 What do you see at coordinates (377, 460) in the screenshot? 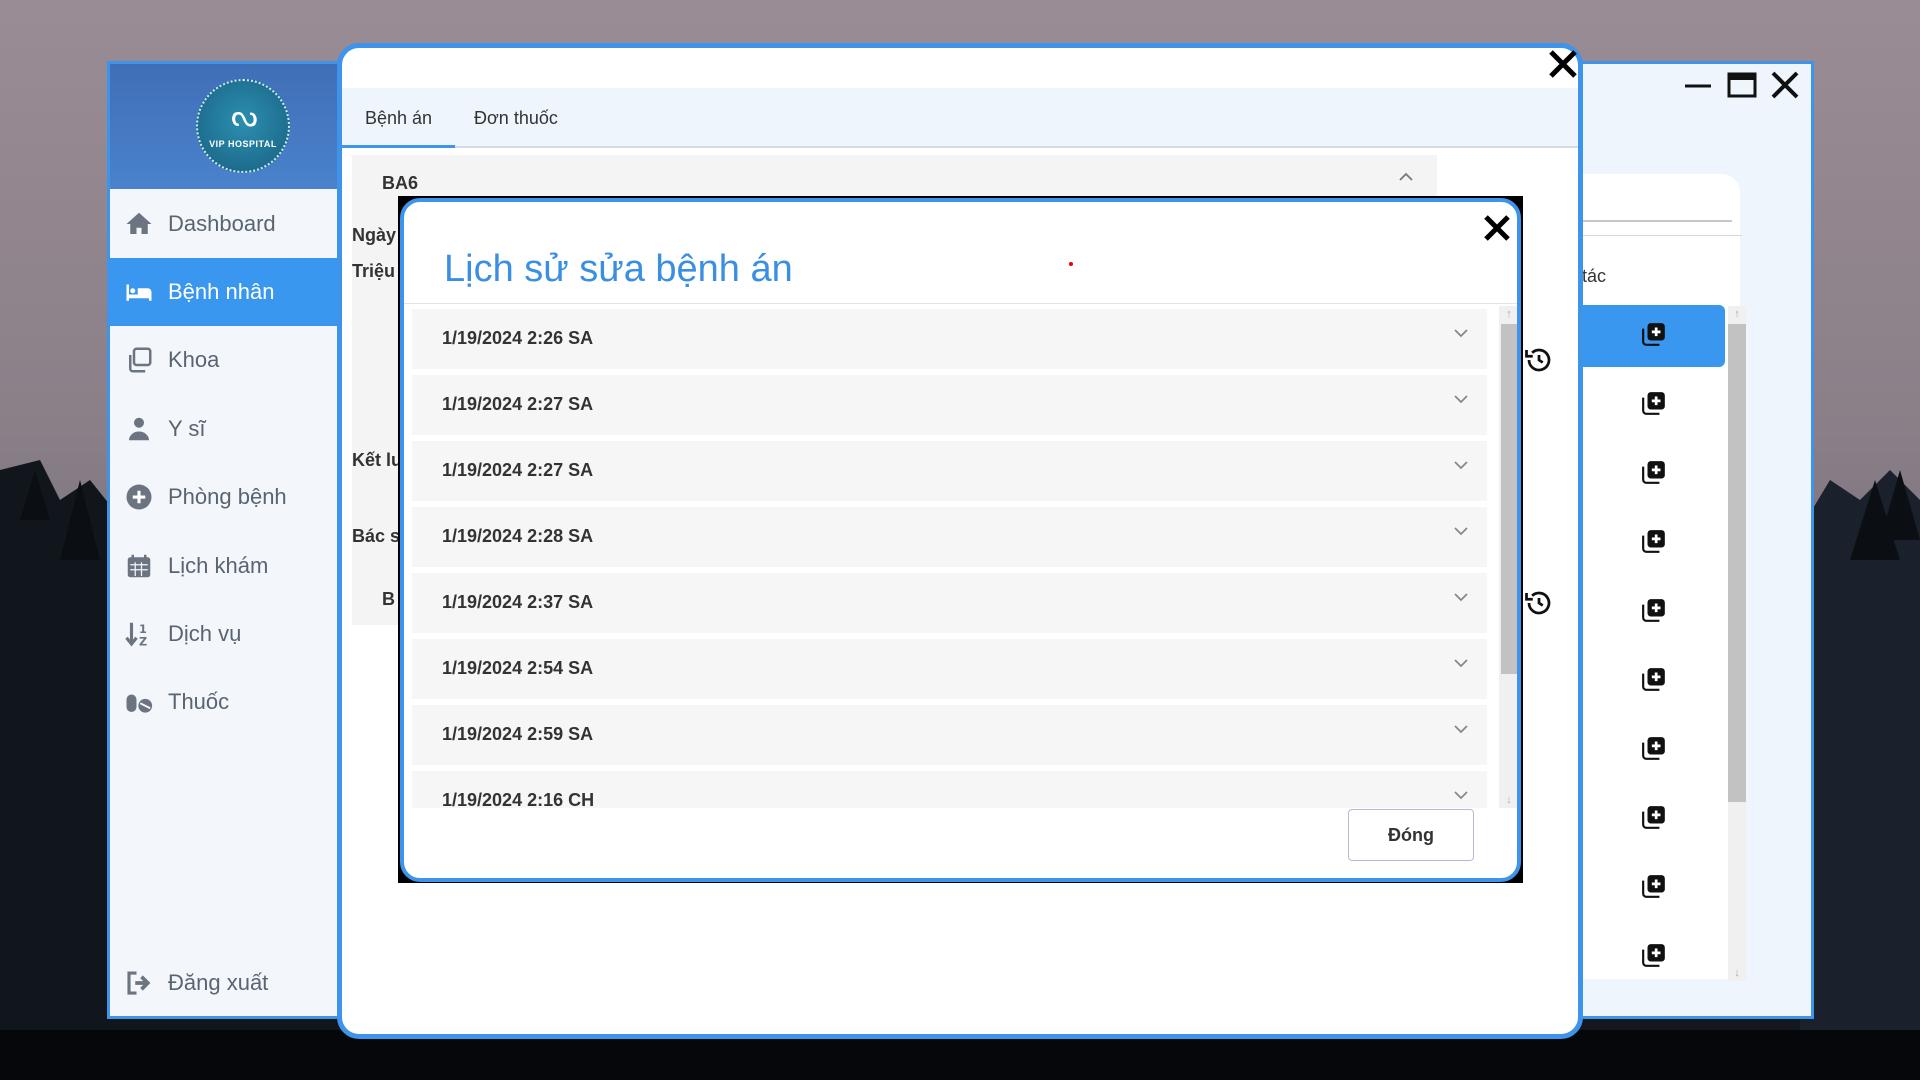
I see `field-label-conclusion: Kết lu` at bounding box center [377, 460].